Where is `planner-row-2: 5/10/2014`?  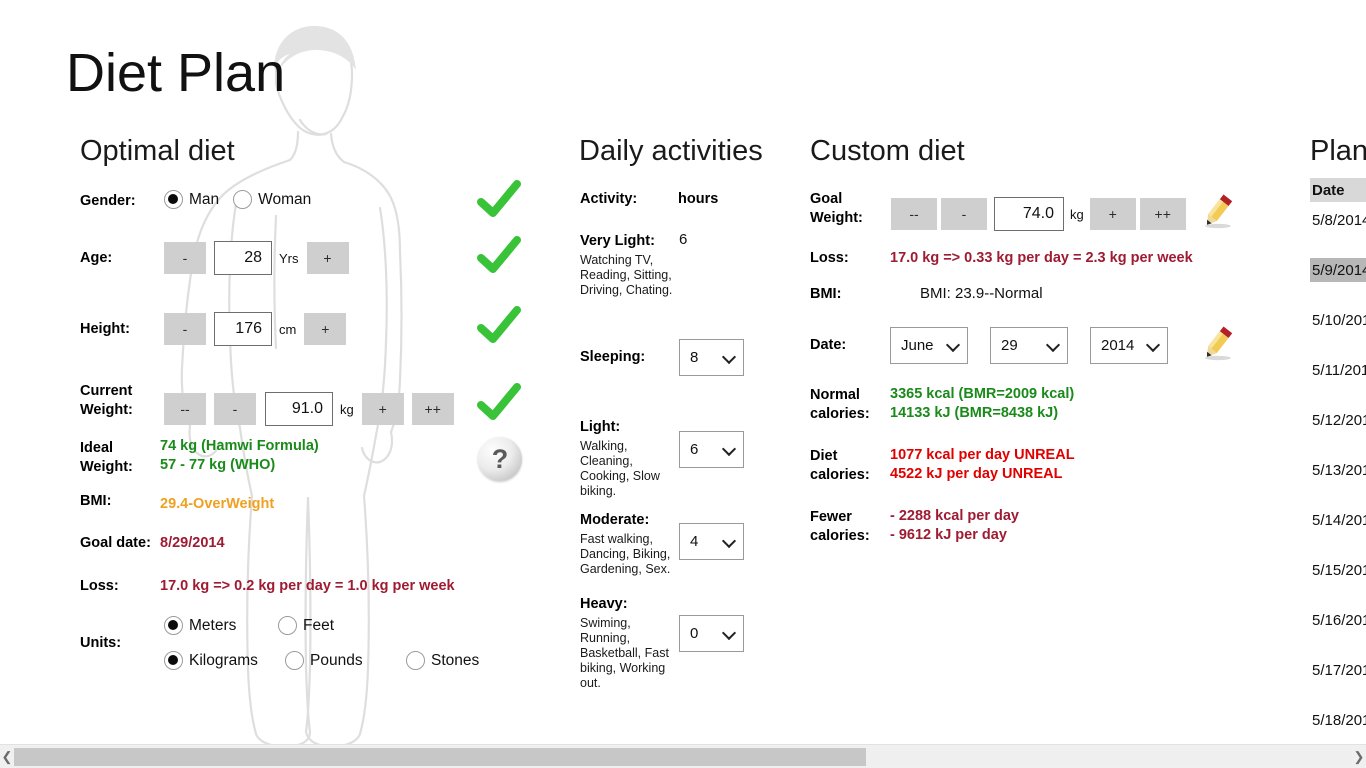 planner-row-2: 5/10/2014 is located at coordinates (1338, 320).